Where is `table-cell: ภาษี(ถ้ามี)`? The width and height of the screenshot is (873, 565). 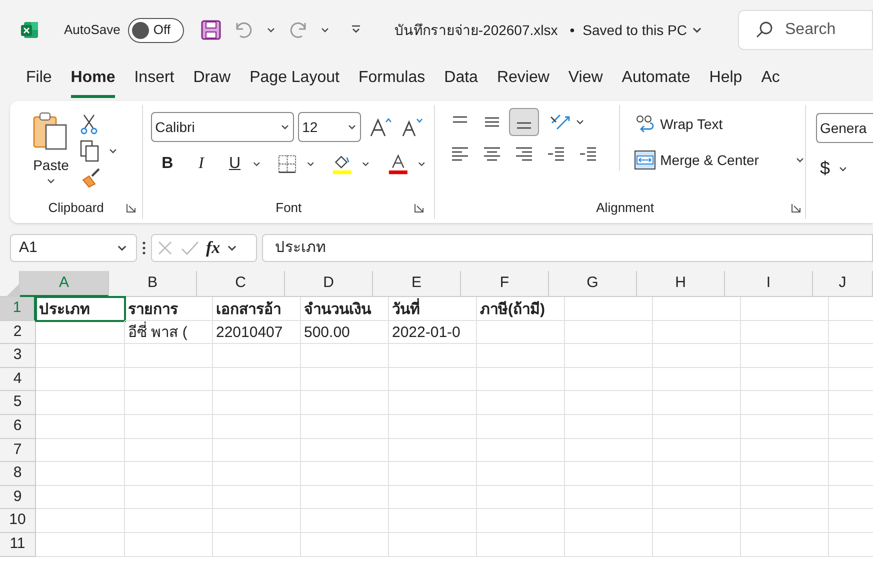 table-cell: ภาษี(ถ้ามี) is located at coordinates (521, 309).